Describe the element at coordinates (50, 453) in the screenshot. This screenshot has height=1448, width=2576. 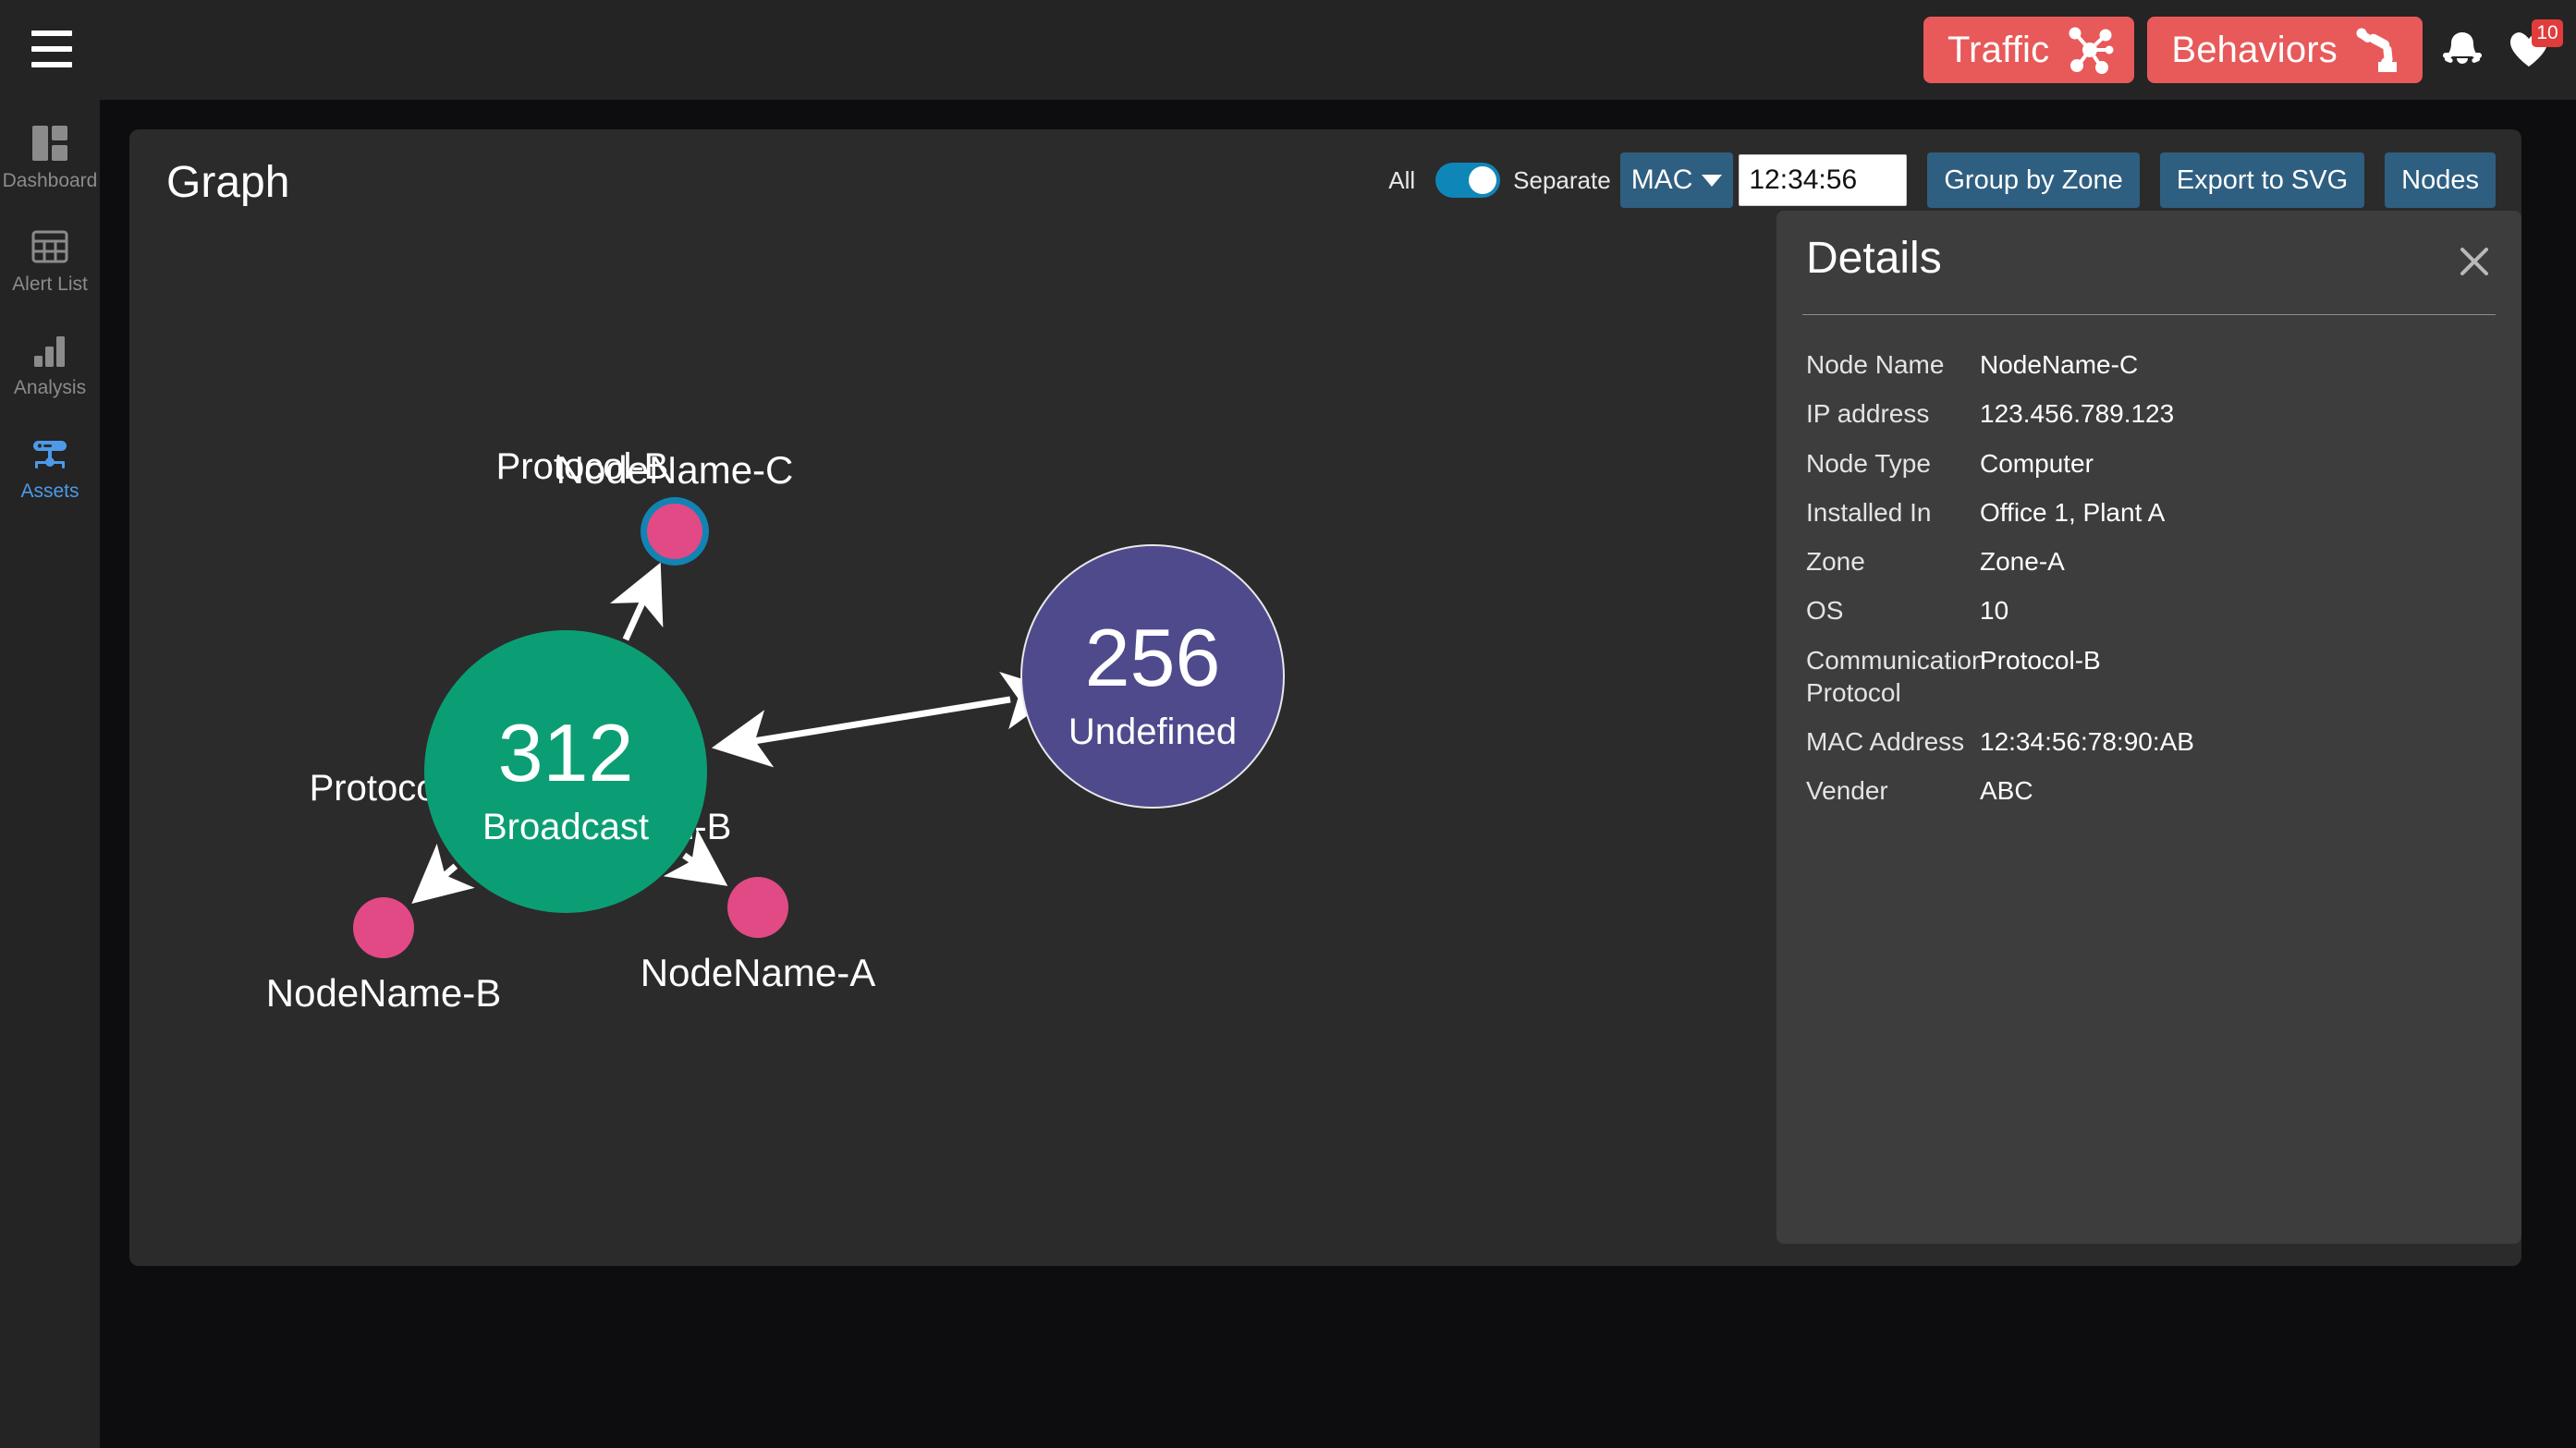
I see `network-assets-icon` at that location.